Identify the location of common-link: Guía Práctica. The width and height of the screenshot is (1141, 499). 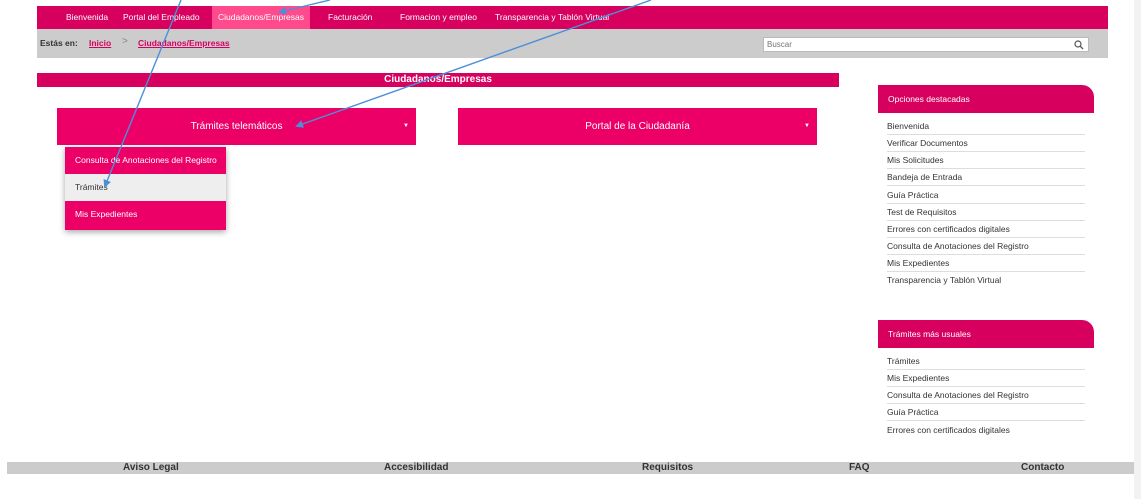
(986, 412).